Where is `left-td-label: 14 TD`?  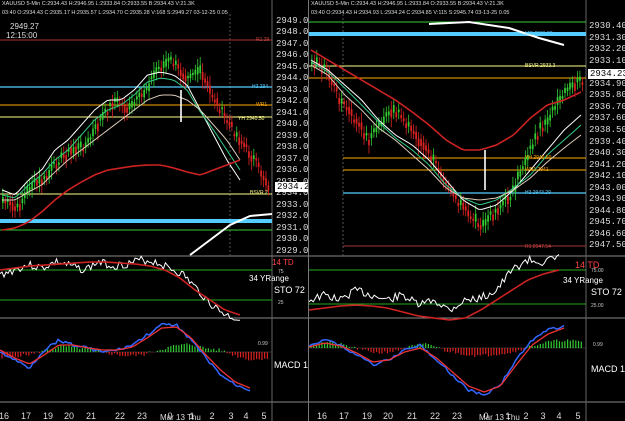 left-td-label: 14 TD is located at coordinates (283, 262).